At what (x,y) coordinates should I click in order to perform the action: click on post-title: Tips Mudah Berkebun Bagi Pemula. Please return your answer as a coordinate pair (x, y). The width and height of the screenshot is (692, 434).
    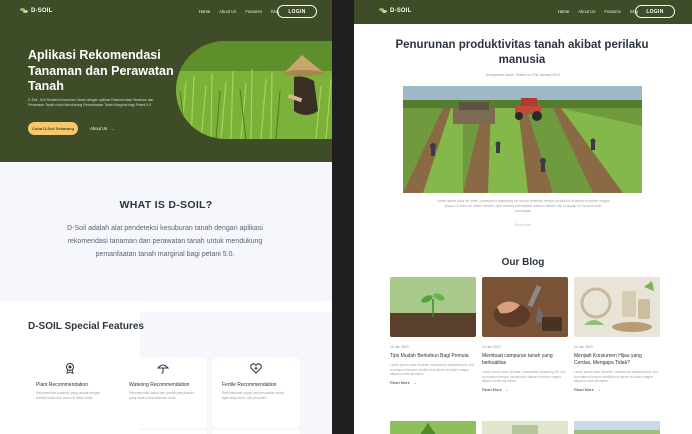
    Looking at the image, I should click on (433, 356).